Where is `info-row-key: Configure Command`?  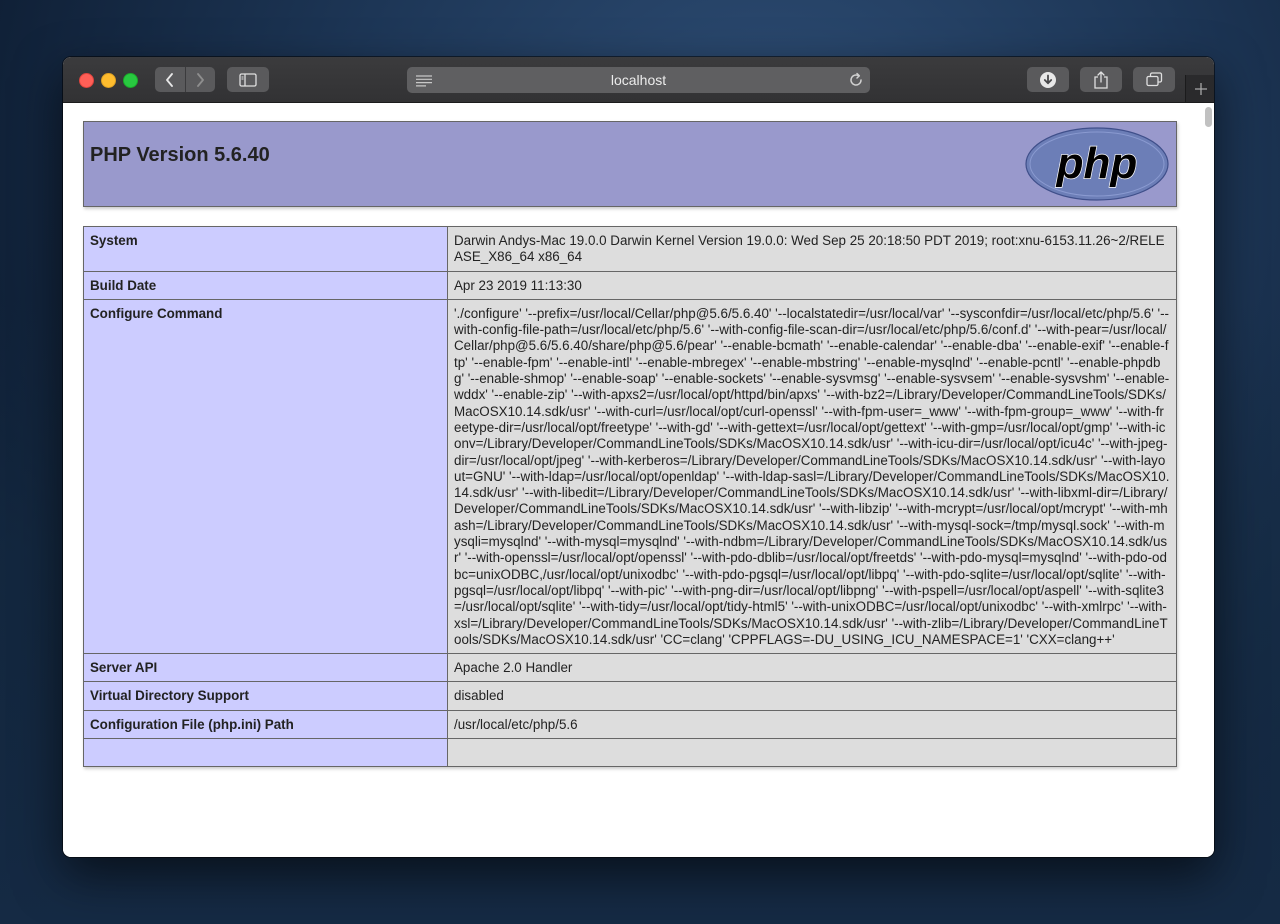 info-row-key: Configure Command is located at coordinates (265, 476).